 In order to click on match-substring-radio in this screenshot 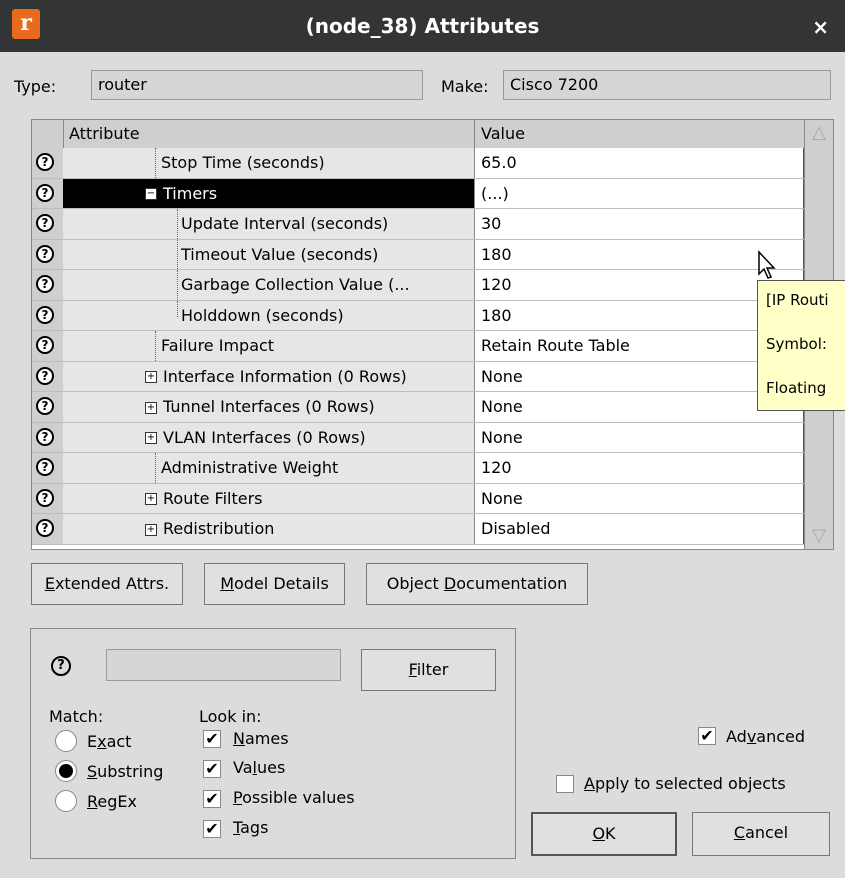, I will do `click(66, 771)`.